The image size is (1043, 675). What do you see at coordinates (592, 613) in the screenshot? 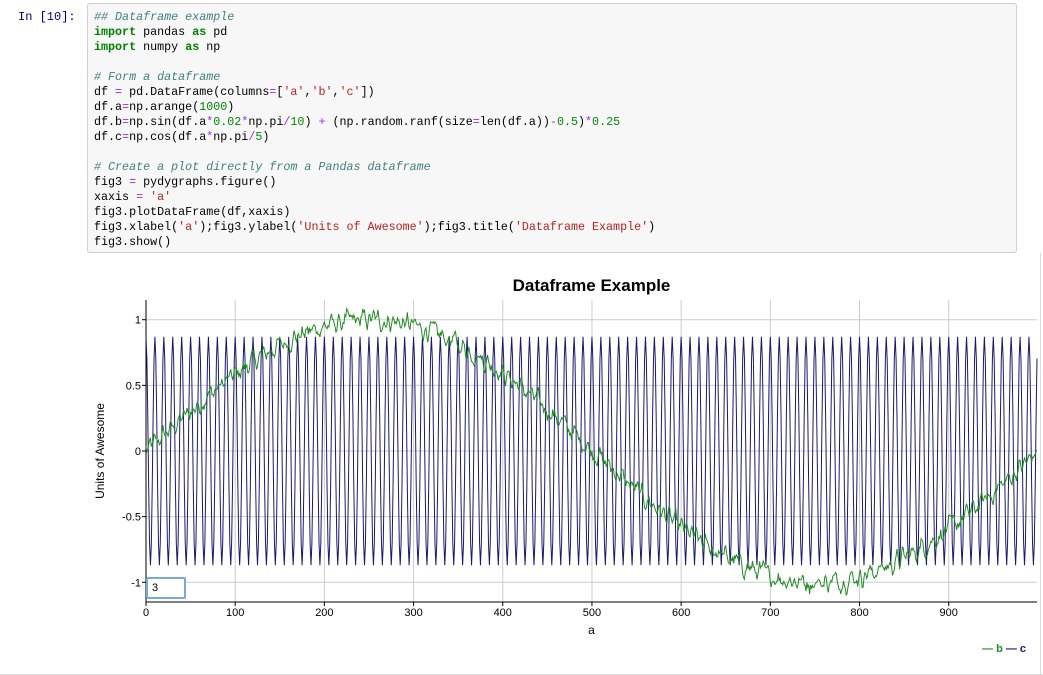
I see `x-tick-label: 500` at bounding box center [592, 613].